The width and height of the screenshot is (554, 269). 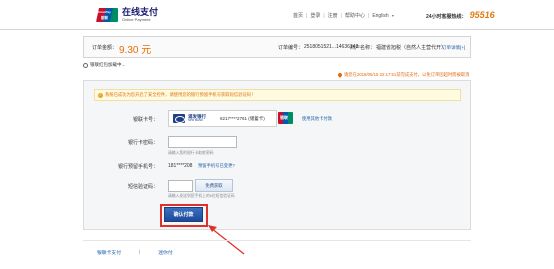 What do you see at coordinates (179, 118) in the screenshot?
I see `spd-bank-logo-icon` at bounding box center [179, 118].